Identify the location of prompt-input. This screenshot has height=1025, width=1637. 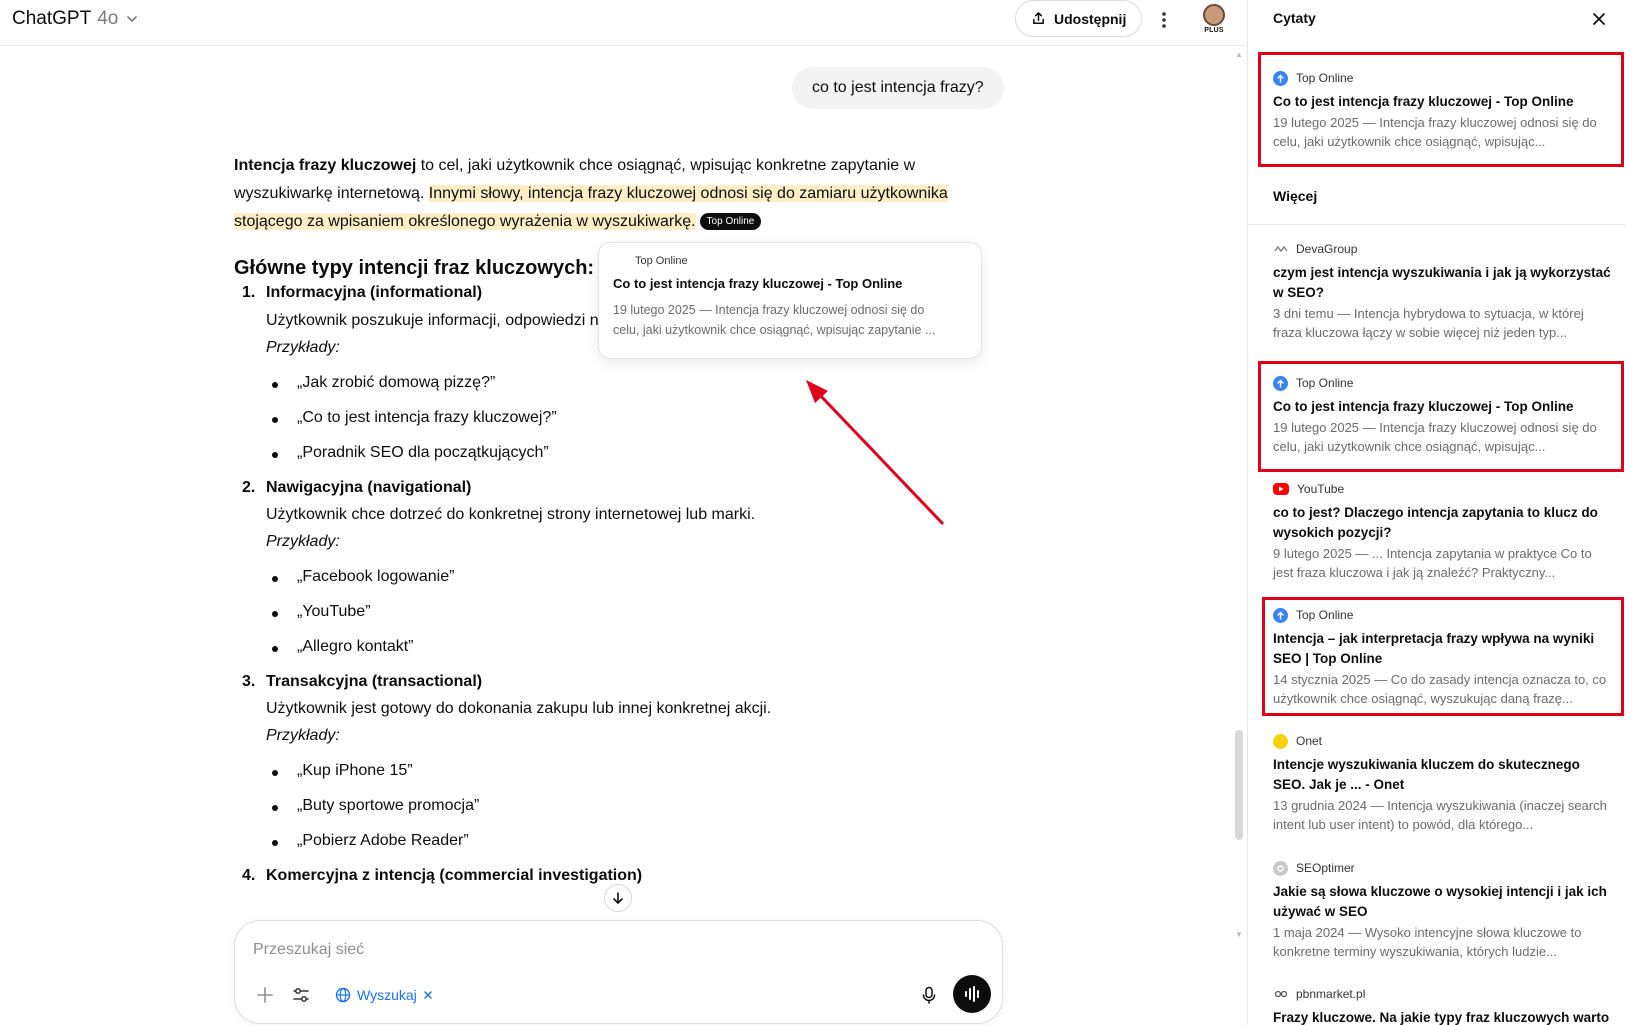
(553, 950).